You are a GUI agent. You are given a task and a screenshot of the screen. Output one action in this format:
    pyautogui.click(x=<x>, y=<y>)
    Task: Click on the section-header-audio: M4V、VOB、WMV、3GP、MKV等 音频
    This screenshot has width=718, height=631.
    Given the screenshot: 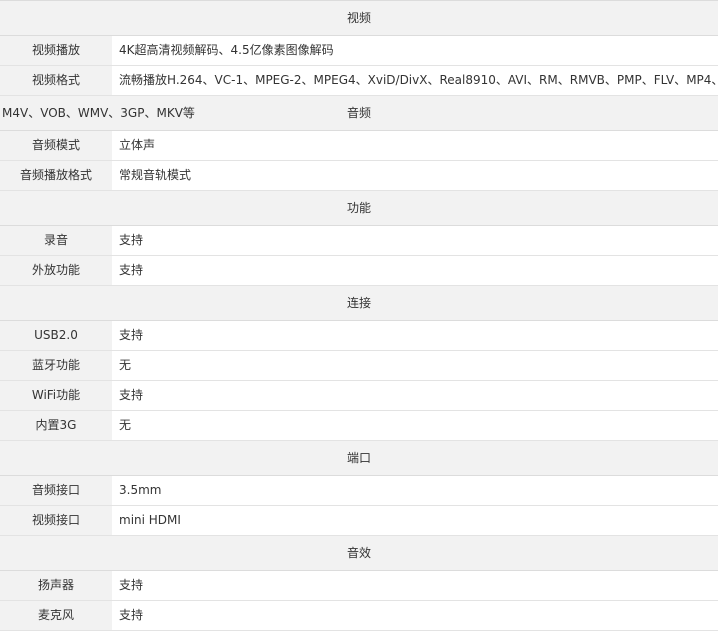 What is the action you would take?
    pyautogui.click(x=359, y=113)
    